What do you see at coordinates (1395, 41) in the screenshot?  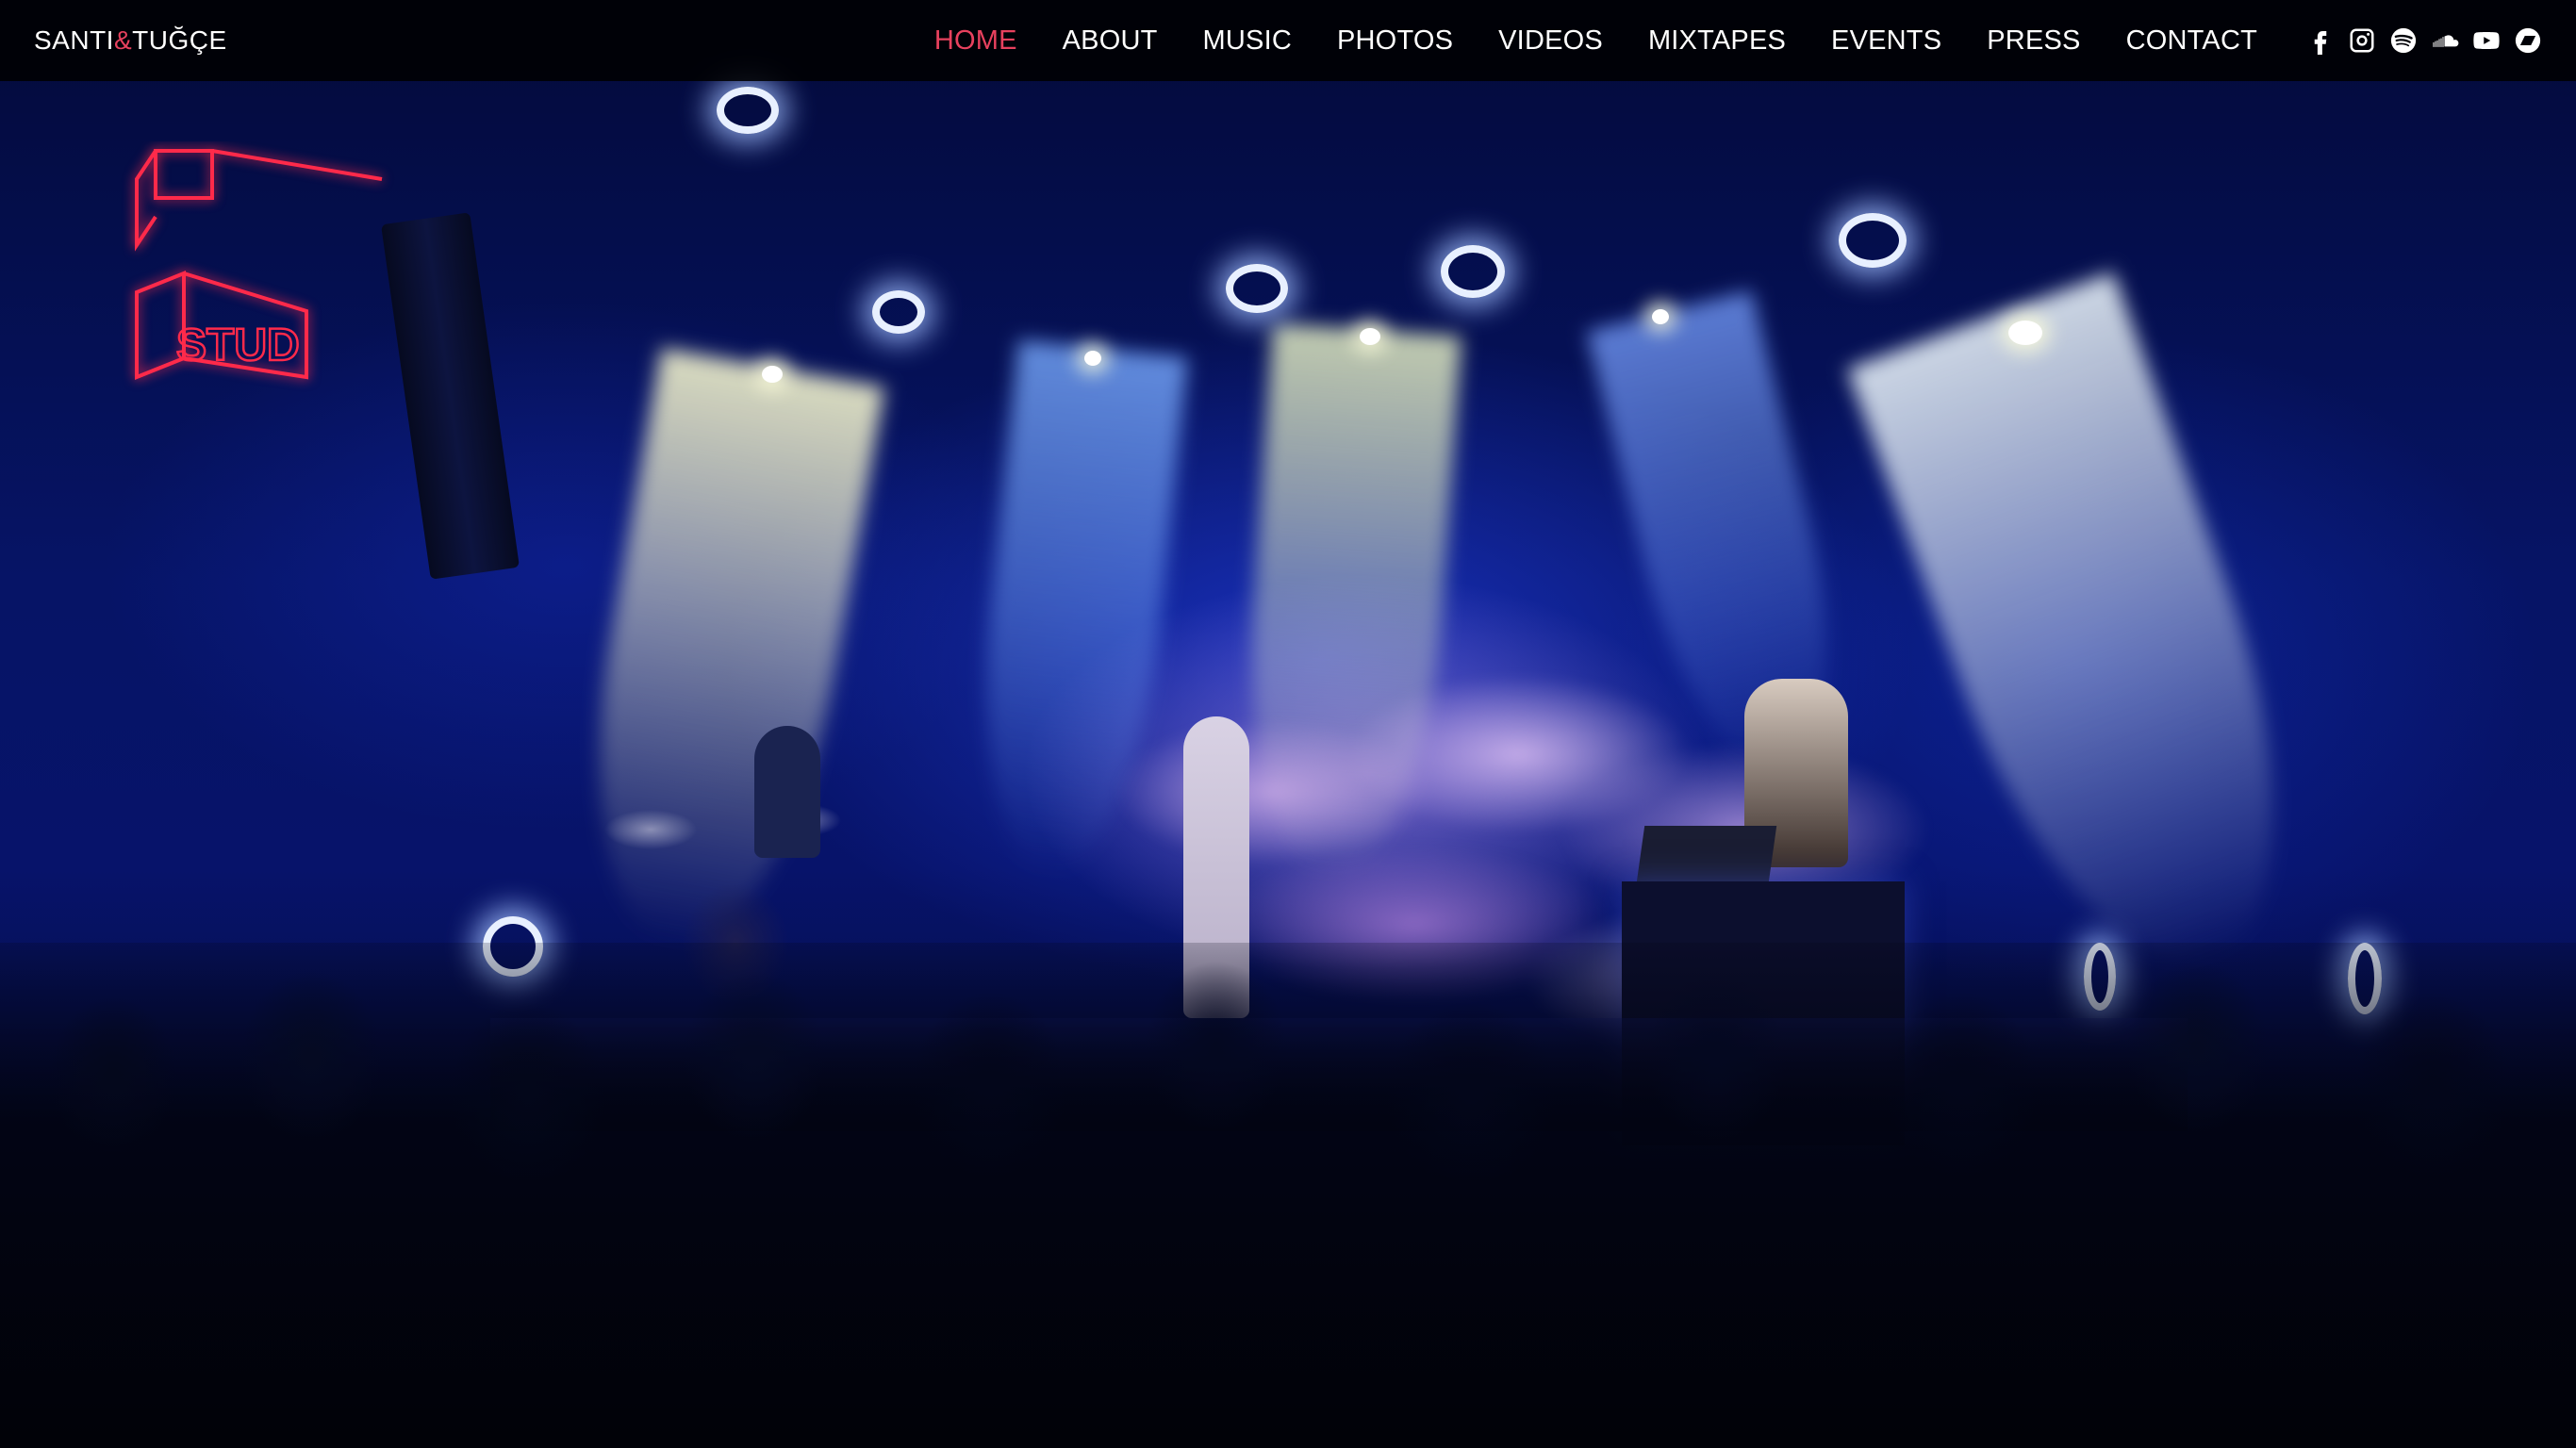 I see `nav-link-photos: PHOTOS` at bounding box center [1395, 41].